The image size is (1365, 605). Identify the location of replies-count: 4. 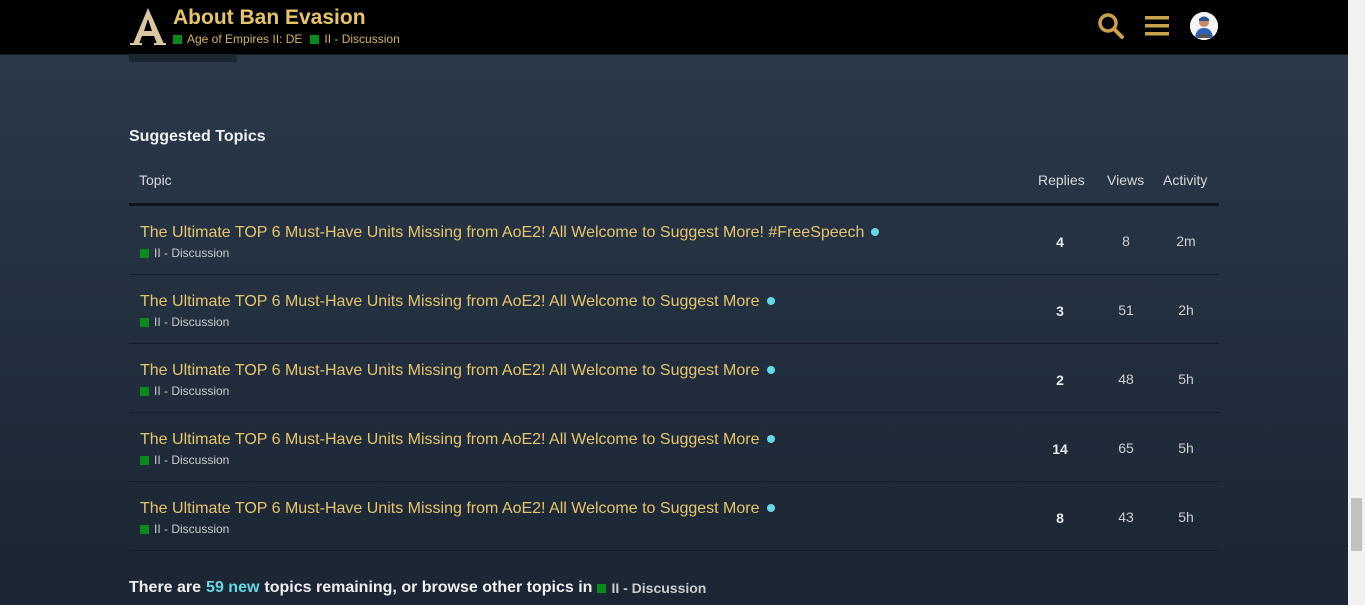
(1060, 242).